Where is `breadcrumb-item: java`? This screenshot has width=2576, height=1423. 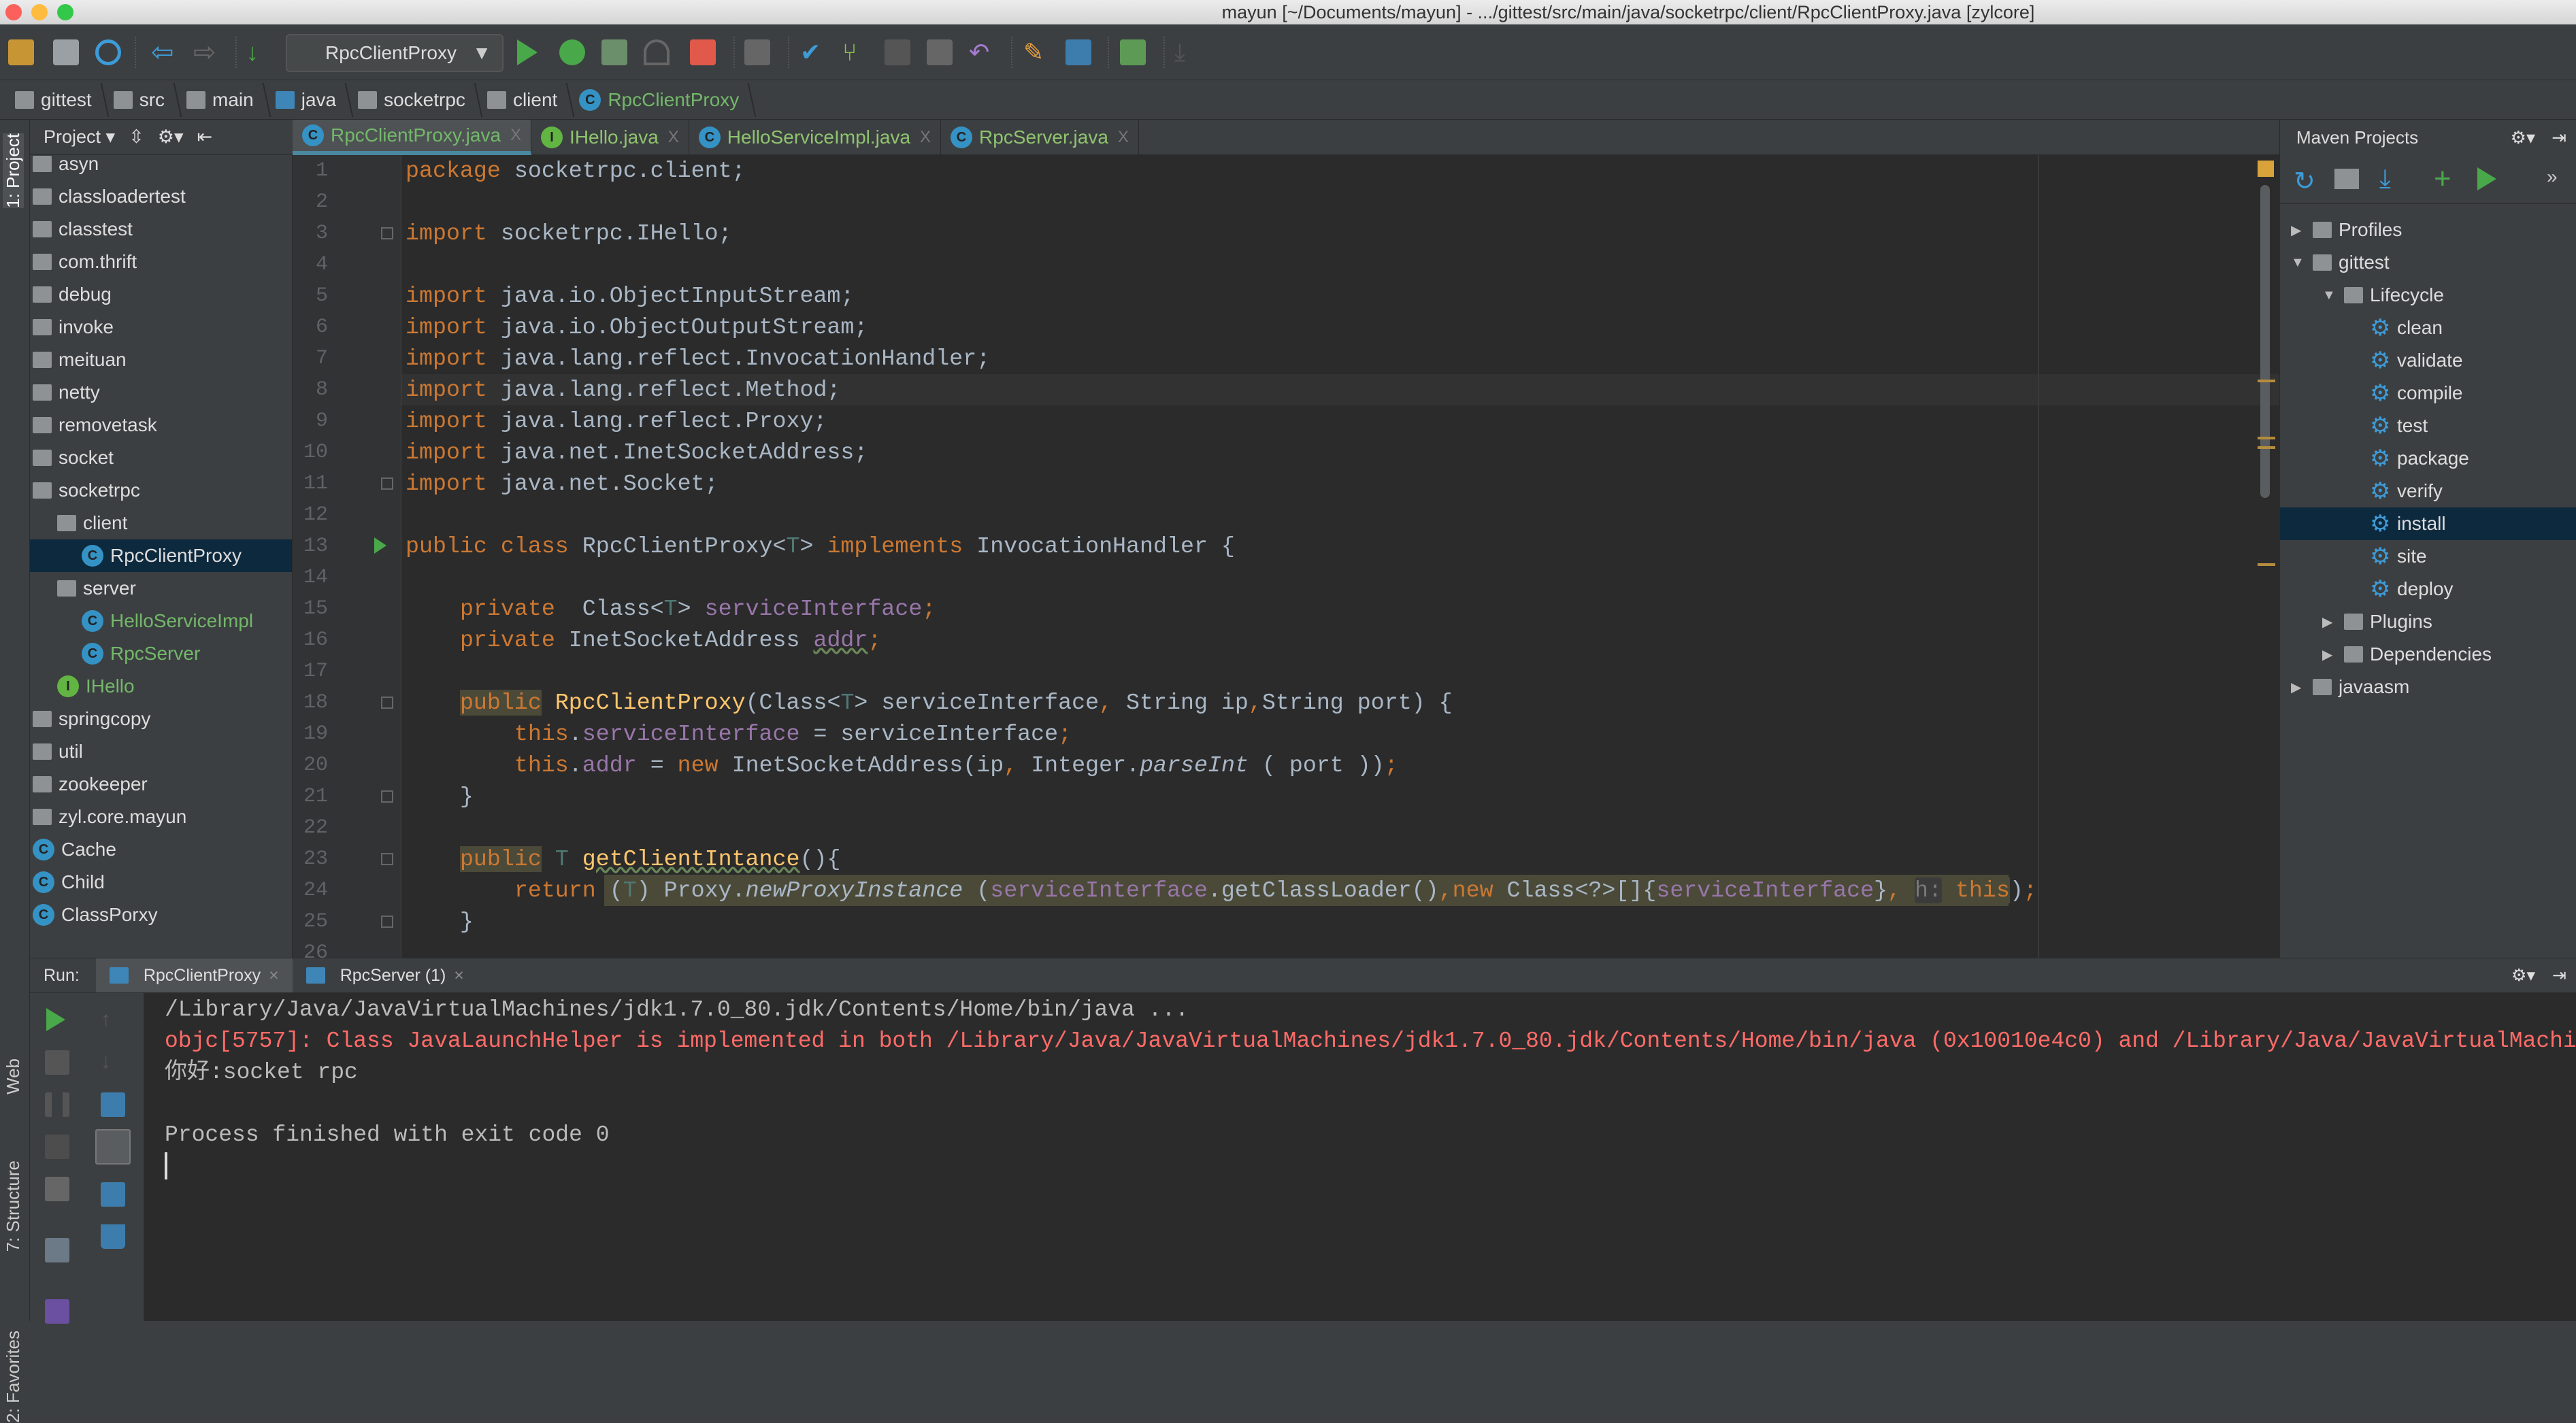 breadcrumb-item: java is located at coordinates (312, 100).